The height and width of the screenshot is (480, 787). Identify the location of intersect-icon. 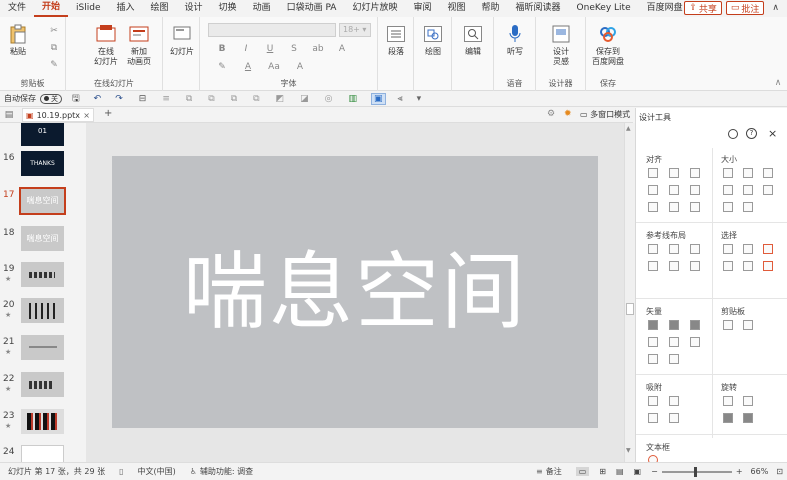
(653, 342).